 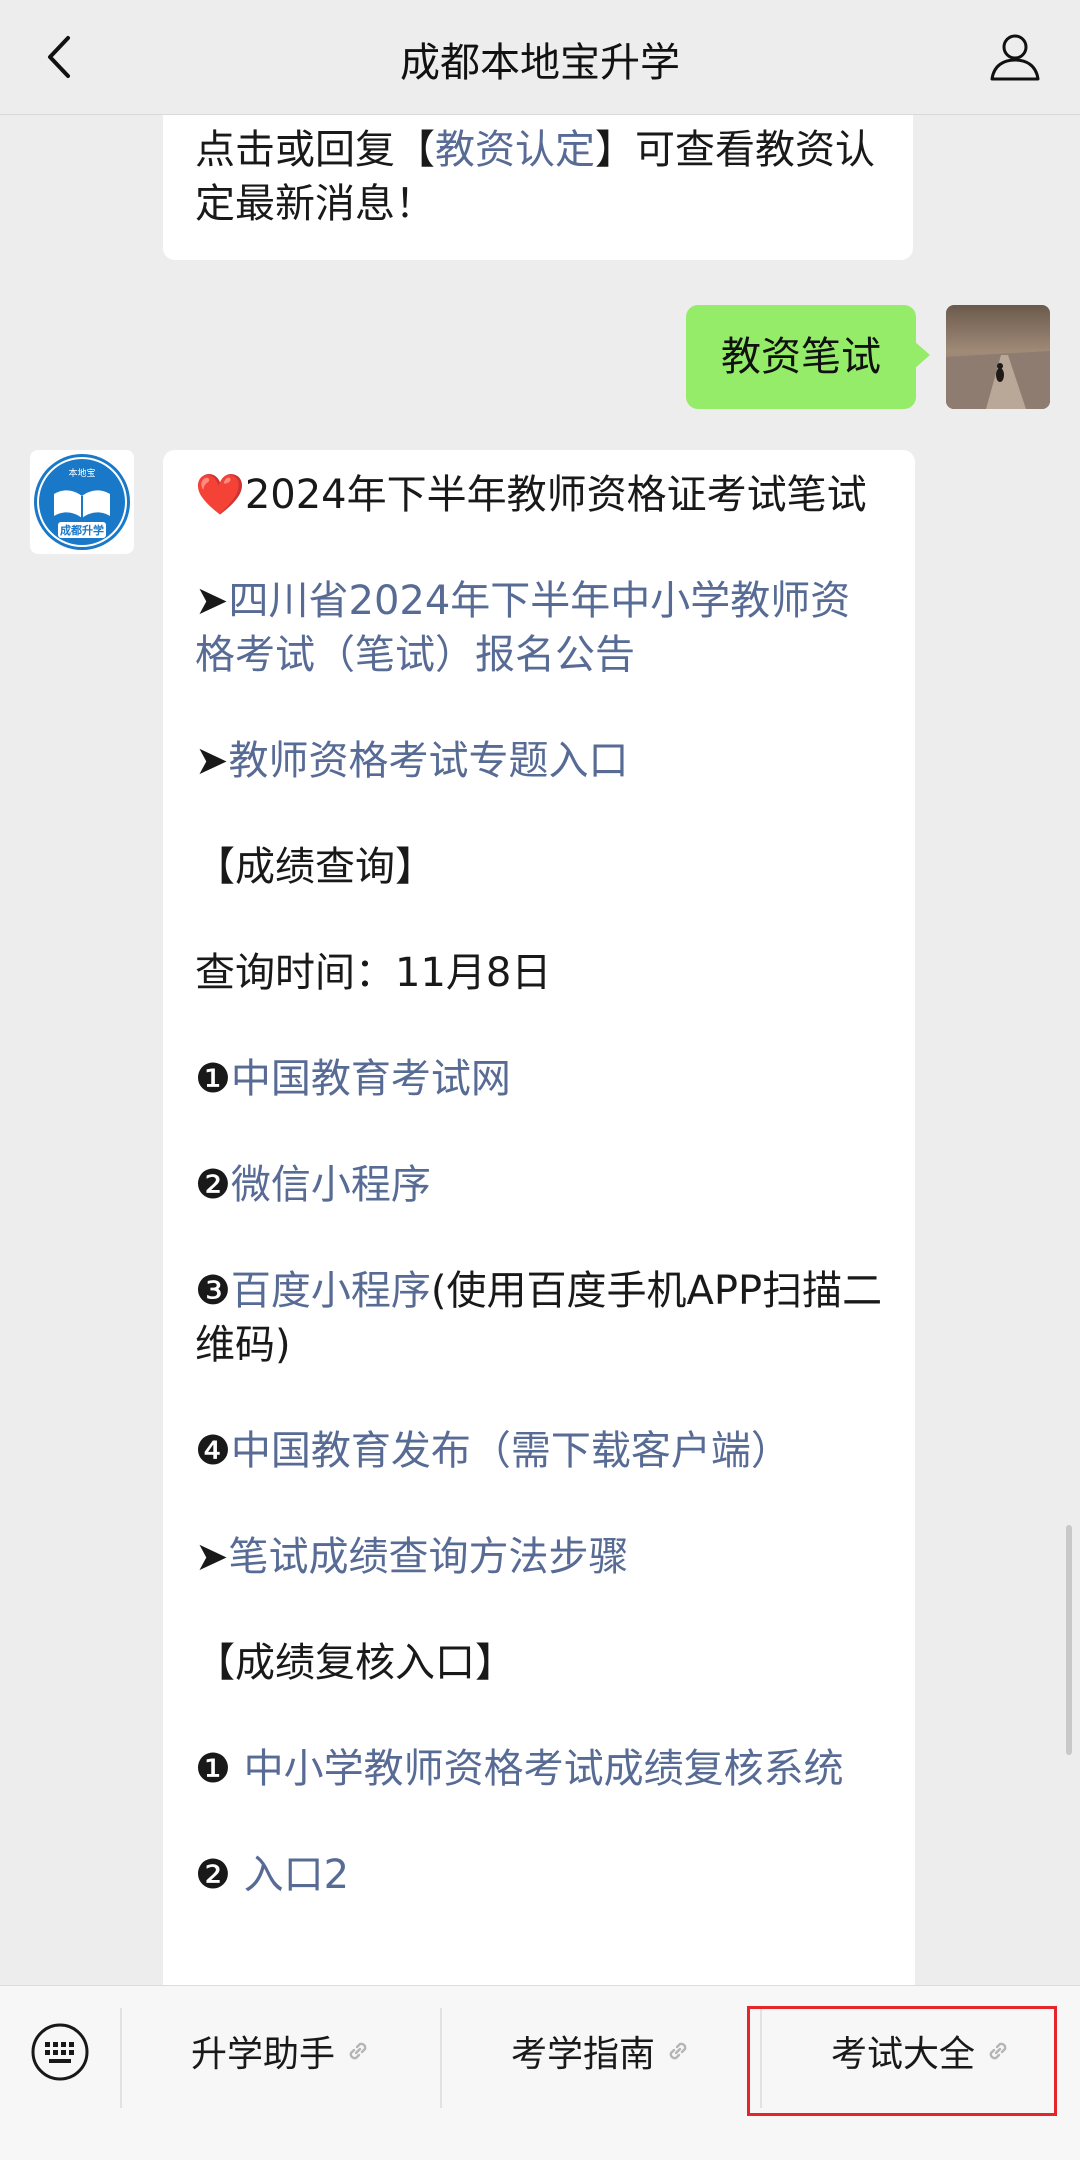 I want to click on number-marker: ❹, so click(x=213, y=1451).